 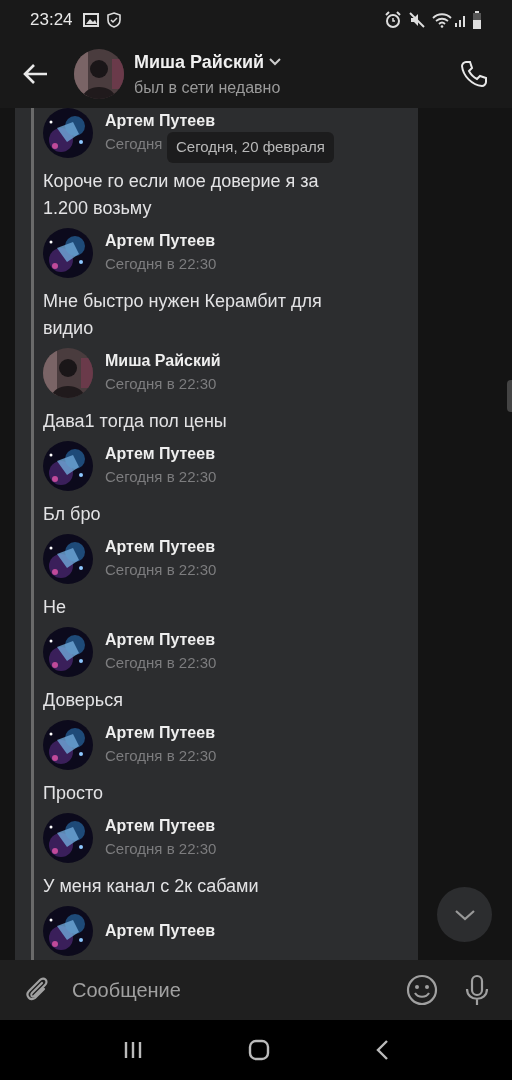 I want to click on message-time: Сегодня, so click(x=134, y=144).